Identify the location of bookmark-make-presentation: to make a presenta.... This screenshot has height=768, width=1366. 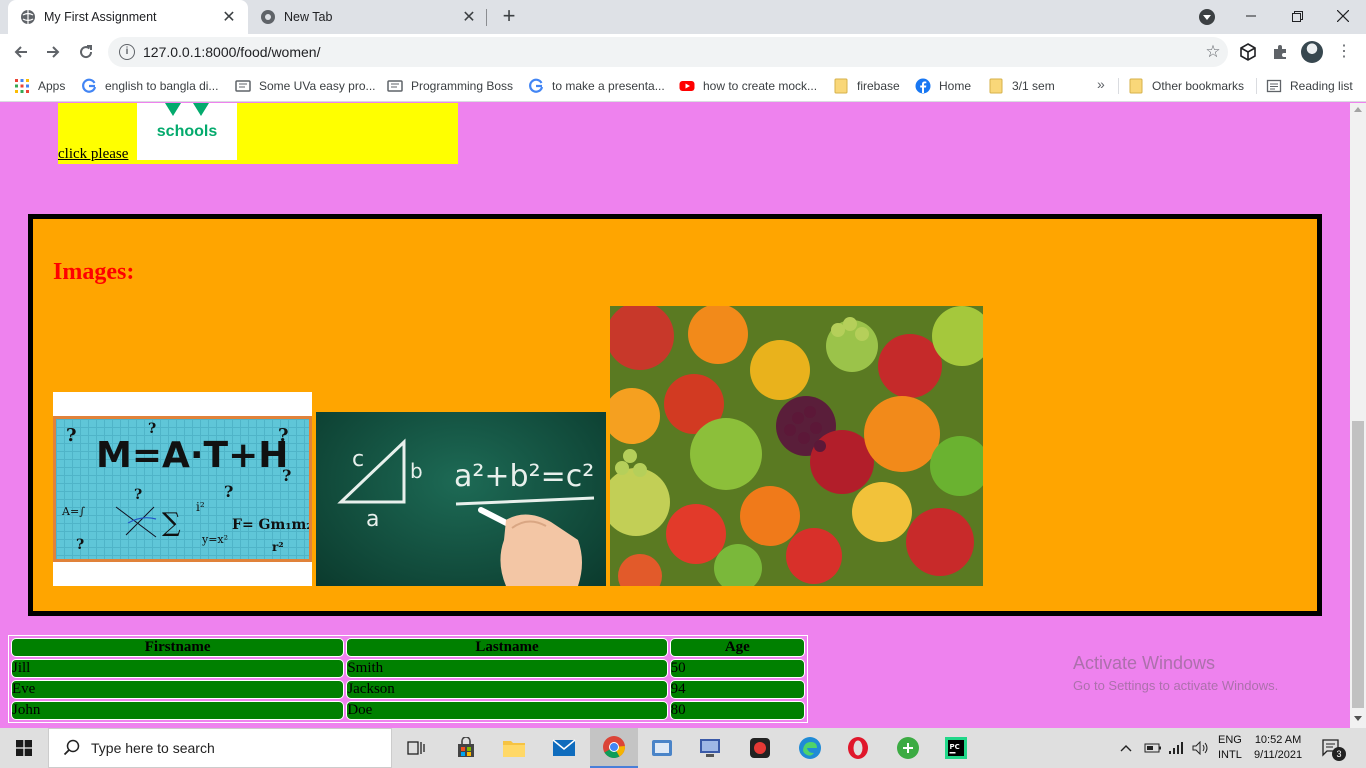
(596, 86).